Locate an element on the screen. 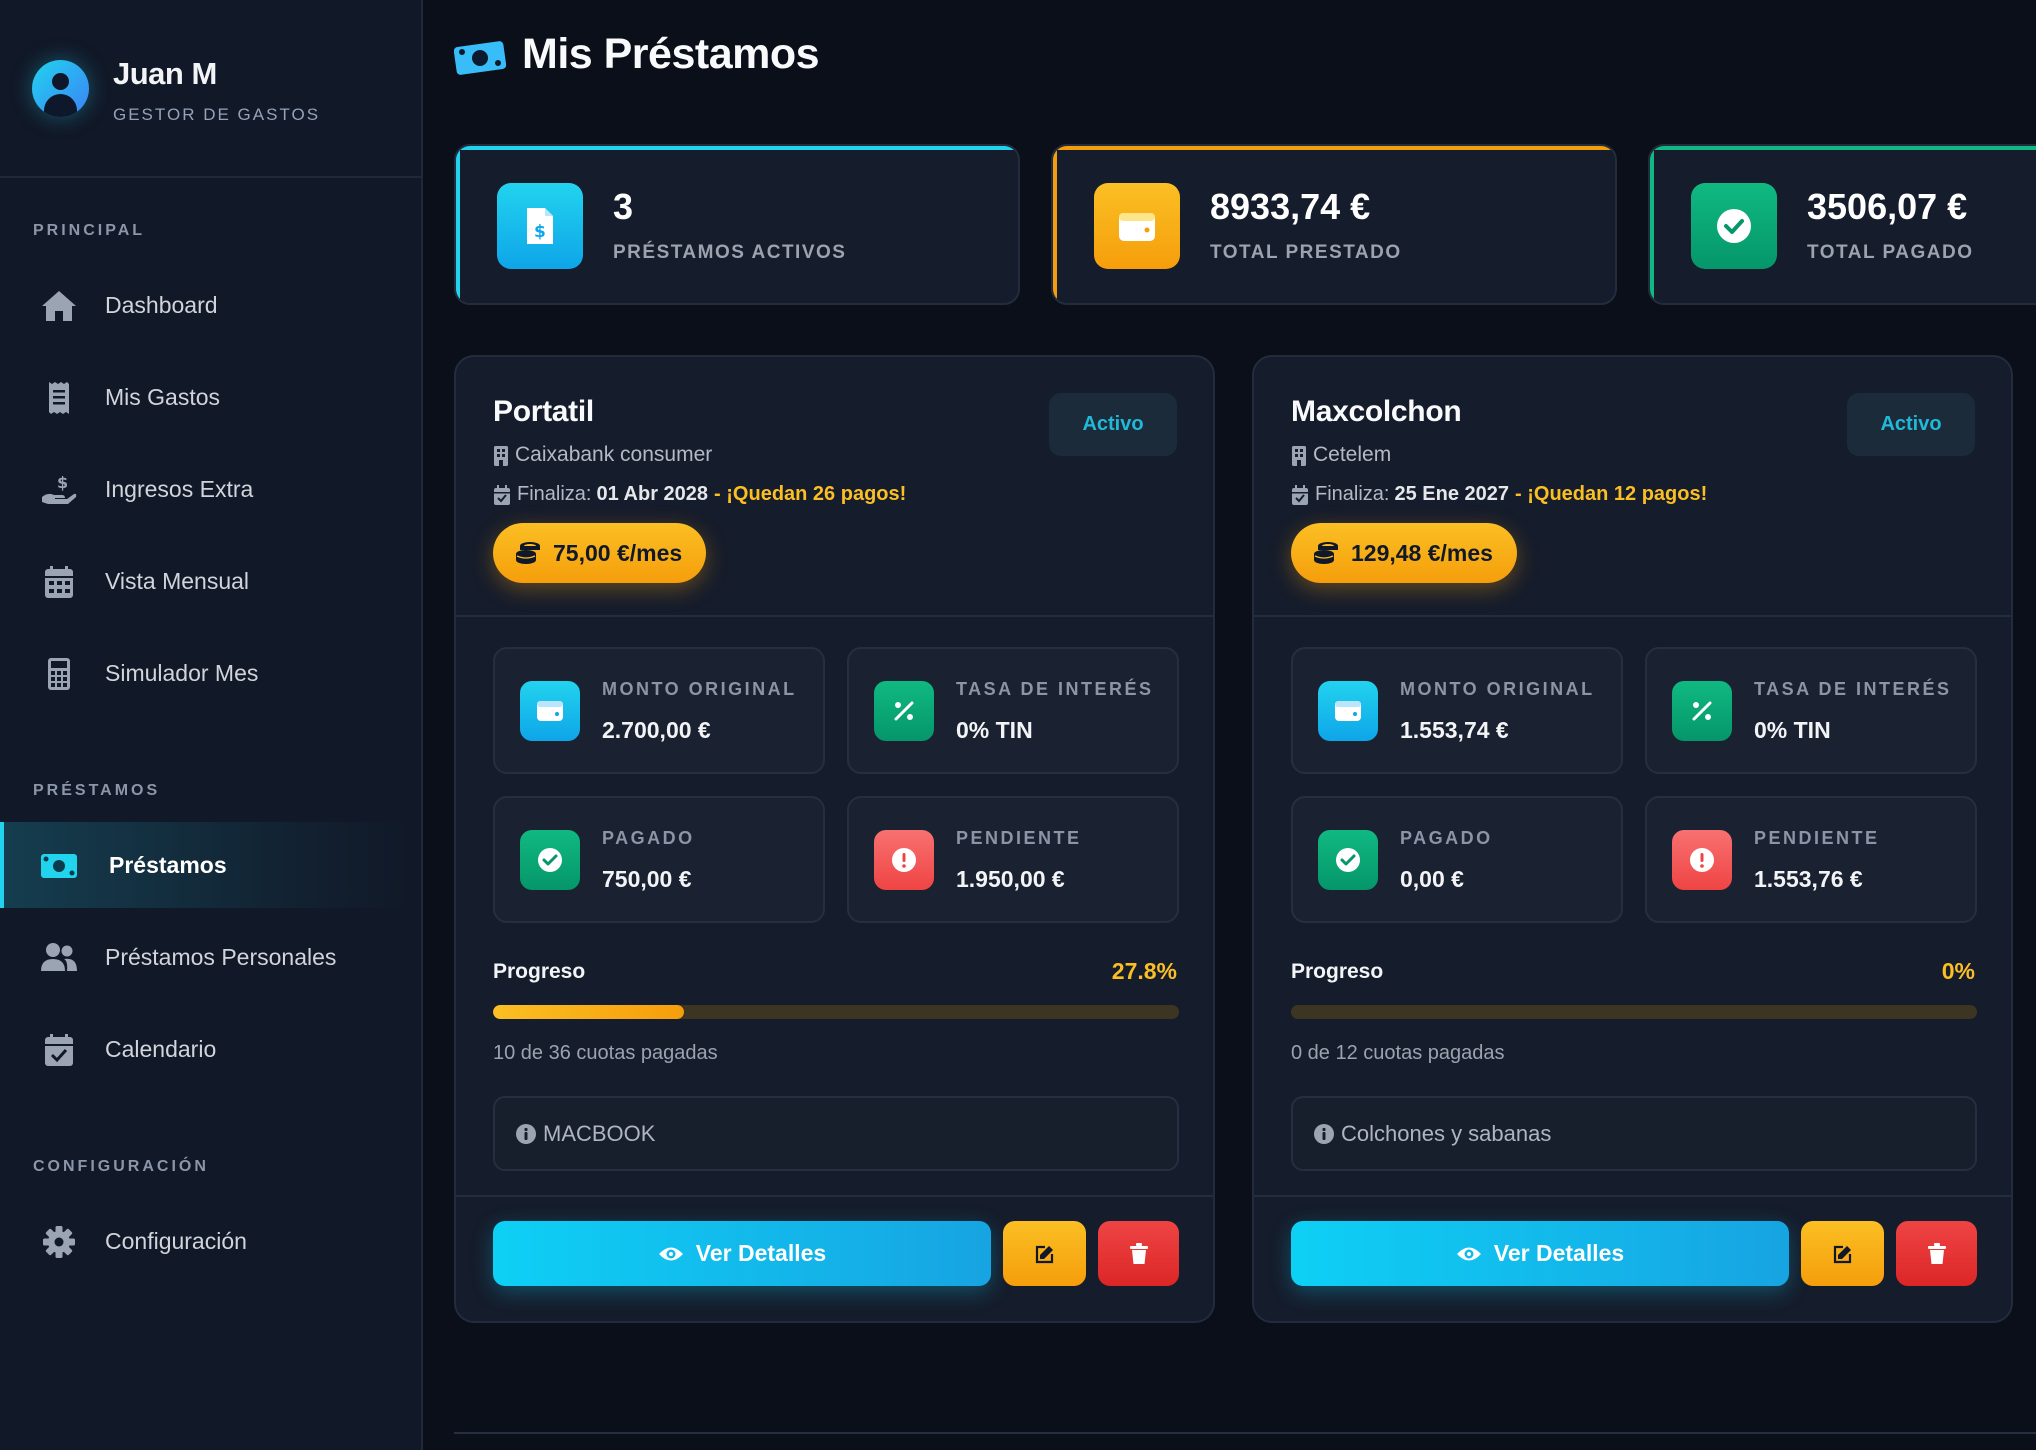 This screenshot has height=1450, width=2036. monthly-amount: 129,48 €/mes is located at coordinates (1422, 552).